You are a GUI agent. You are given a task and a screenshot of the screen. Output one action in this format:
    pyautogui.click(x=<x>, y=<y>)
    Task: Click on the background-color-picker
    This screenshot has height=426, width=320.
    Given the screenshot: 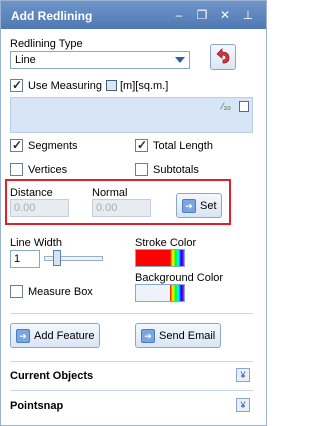 What is the action you would take?
    pyautogui.click(x=160, y=293)
    